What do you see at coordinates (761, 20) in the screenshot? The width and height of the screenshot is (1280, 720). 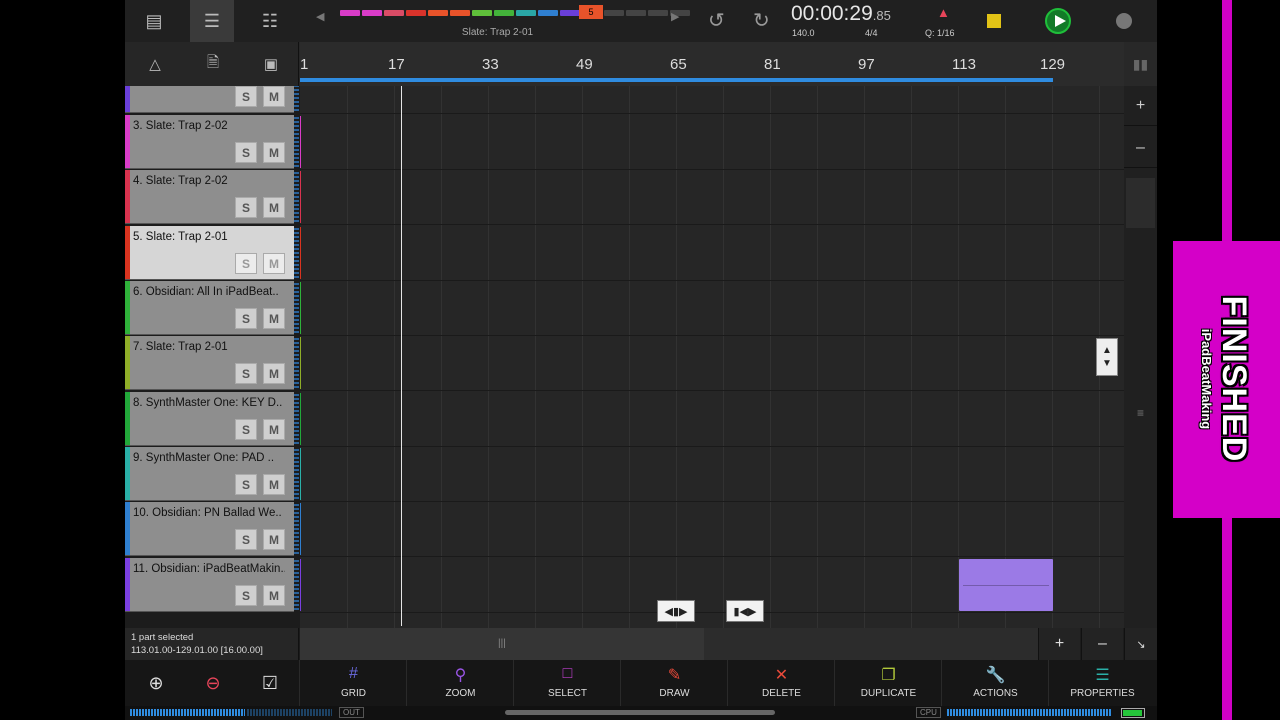 I see `redo-icon: ↻` at bounding box center [761, 20].